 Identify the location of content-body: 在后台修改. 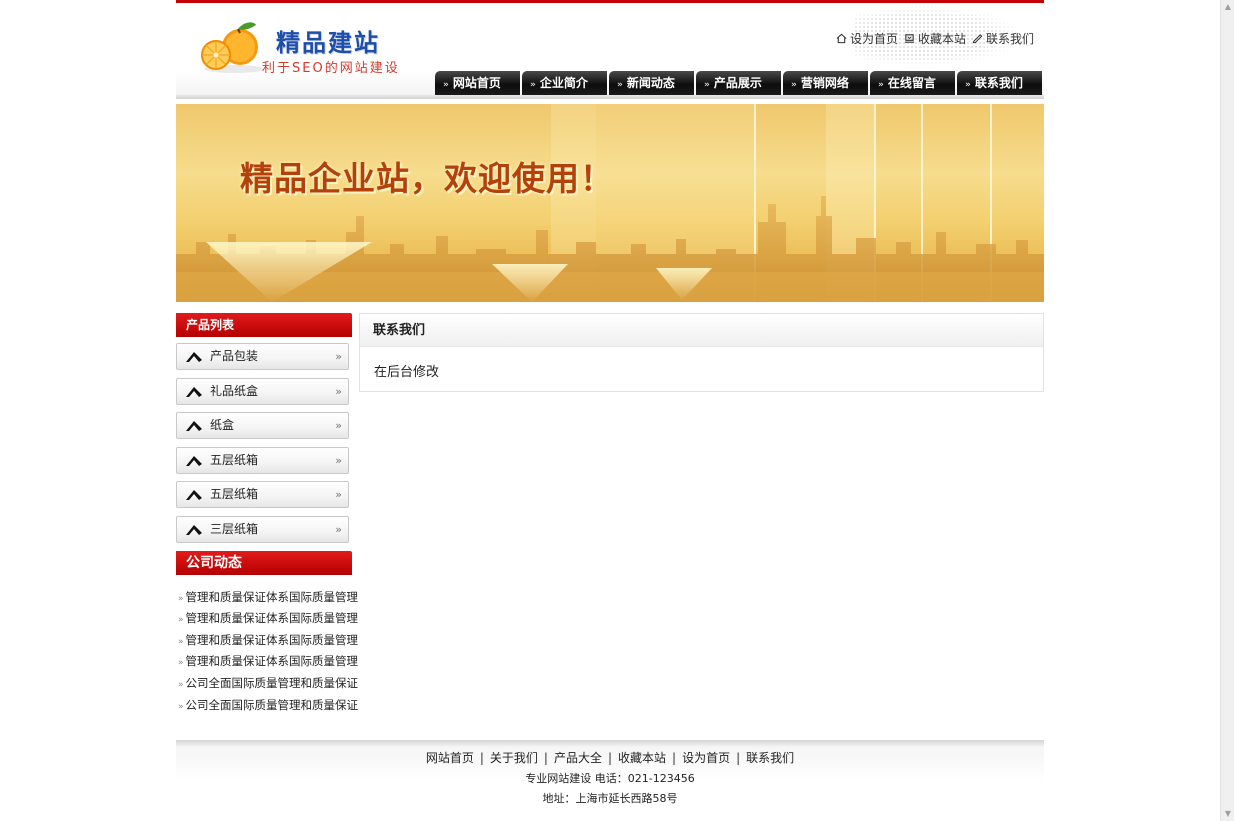
(407, 372).